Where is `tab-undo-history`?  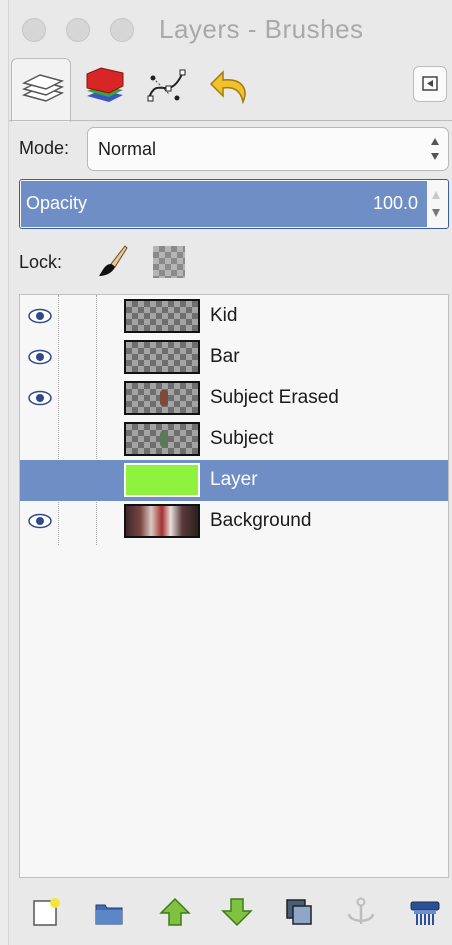
tab-undo-history is located at coordinates (229, 88).